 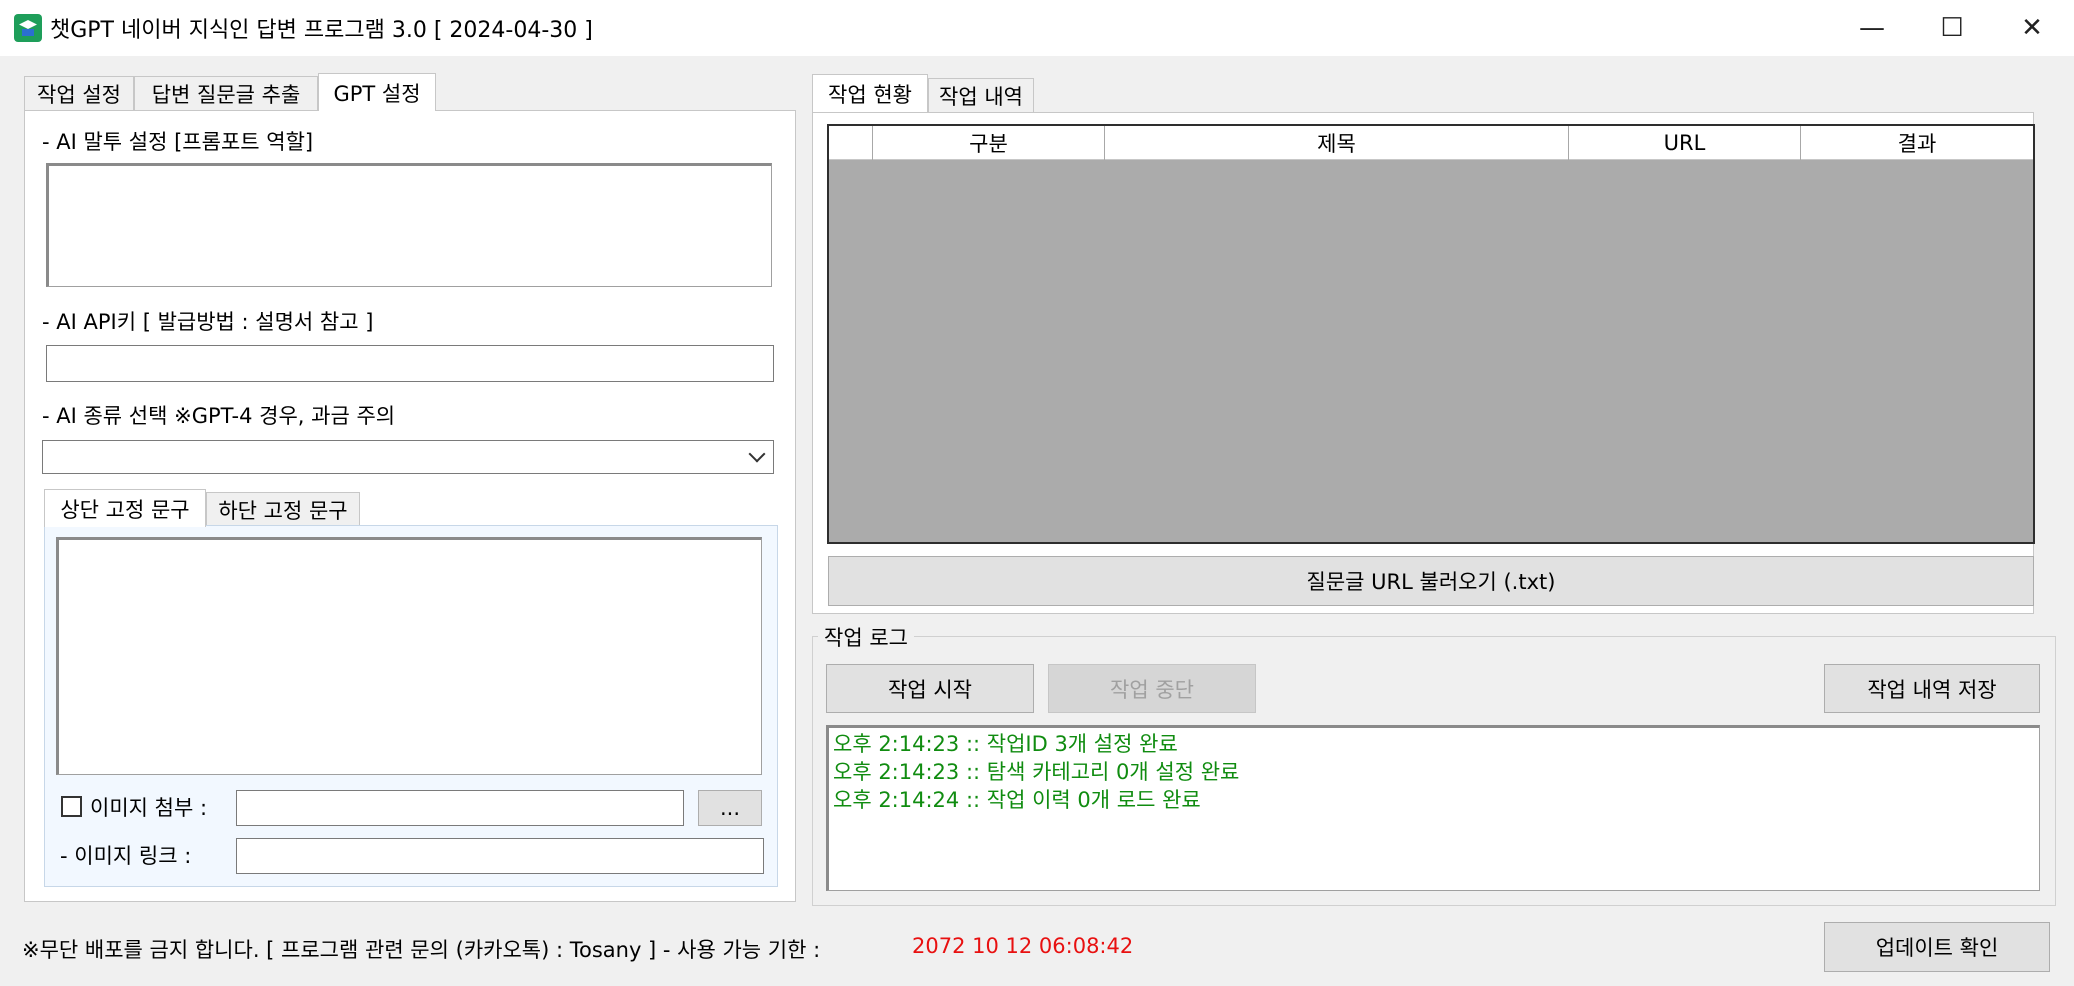 I want to click on grid-header: 구분 제목 URL 결과, so click(x=1431, y=143).